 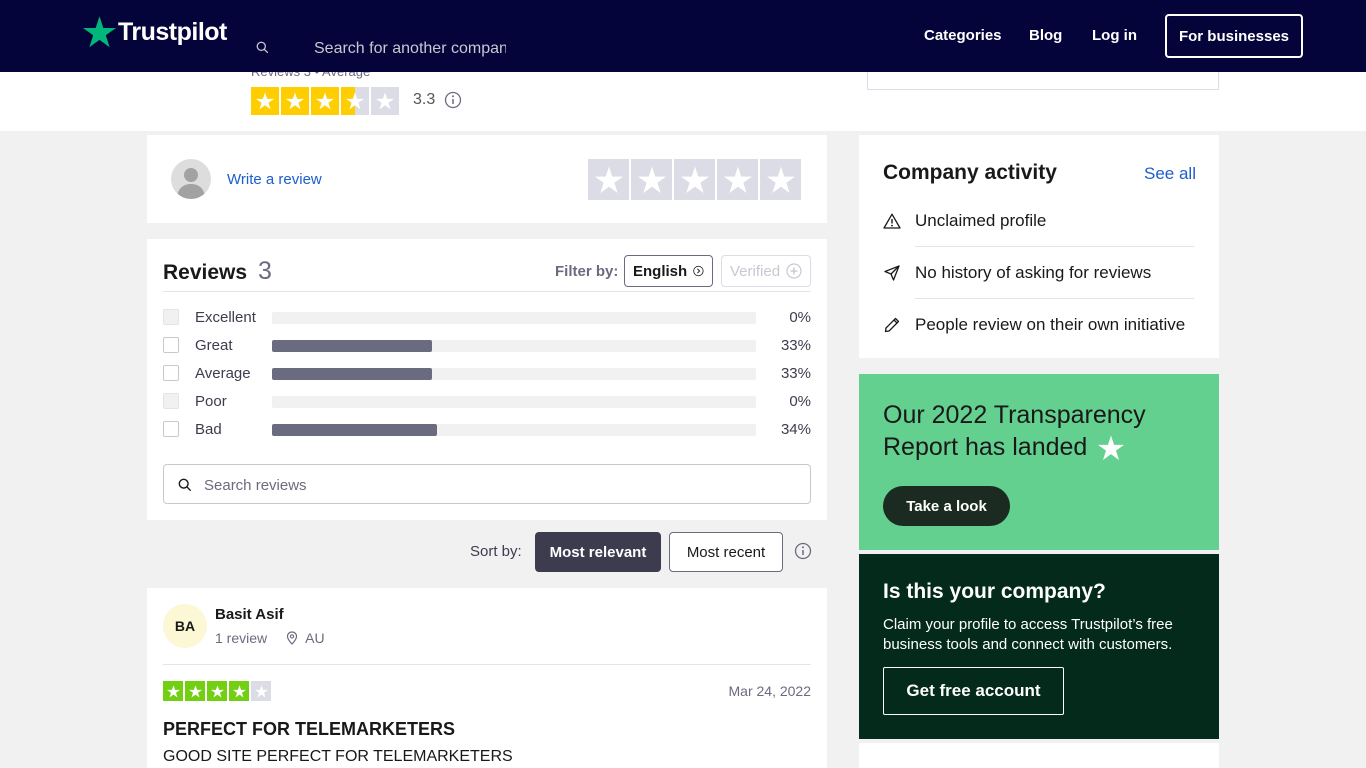 I want to click on review-star-rating, so click(x=217, y=691).